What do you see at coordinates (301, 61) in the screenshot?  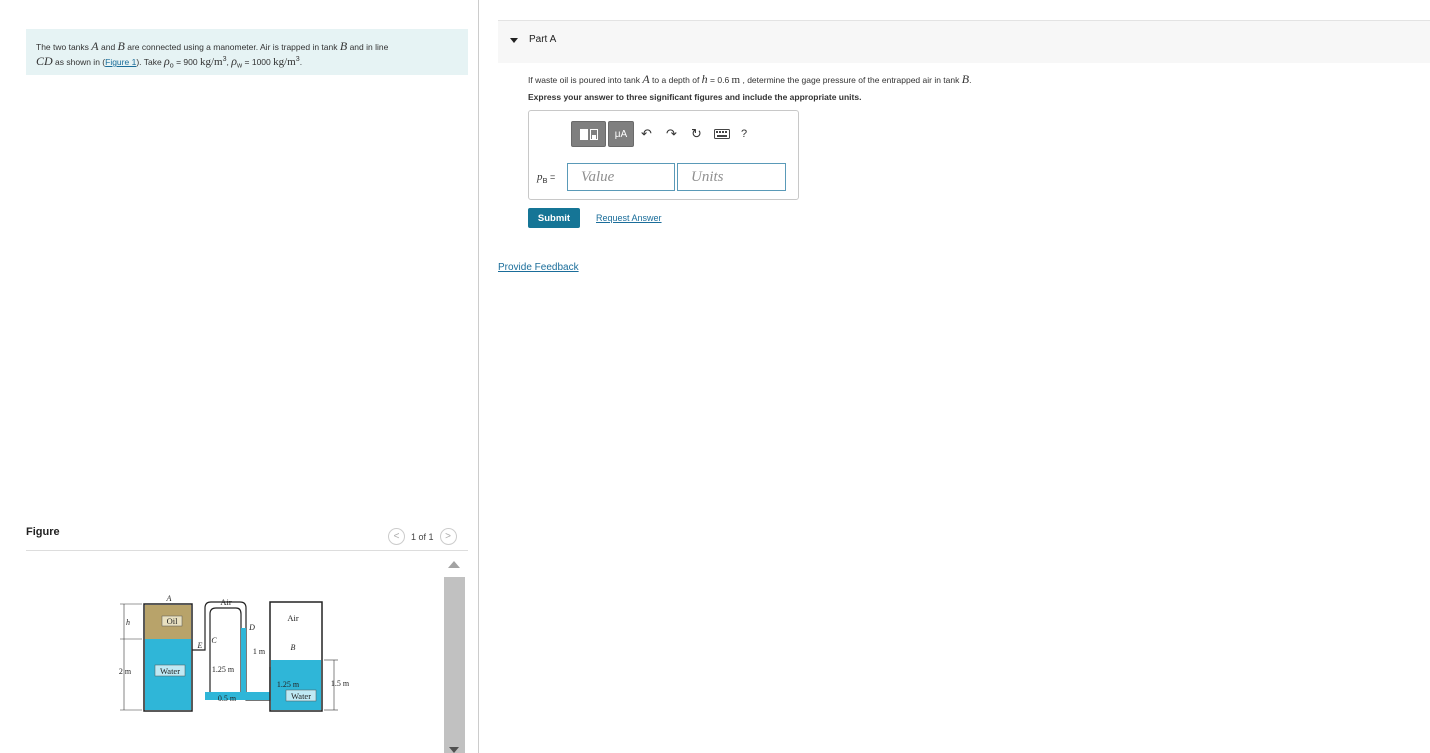 I see `problem-text: .` at bounding box center [301, 61].